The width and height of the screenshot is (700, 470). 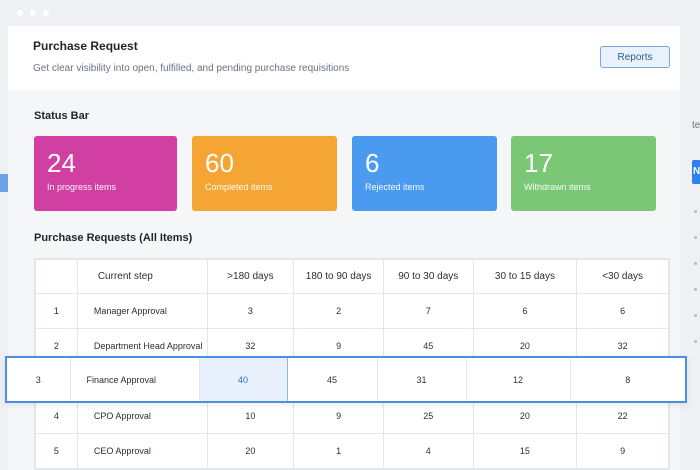 I want to click on row-step: Manager Approval, so click(x=142, y=311).